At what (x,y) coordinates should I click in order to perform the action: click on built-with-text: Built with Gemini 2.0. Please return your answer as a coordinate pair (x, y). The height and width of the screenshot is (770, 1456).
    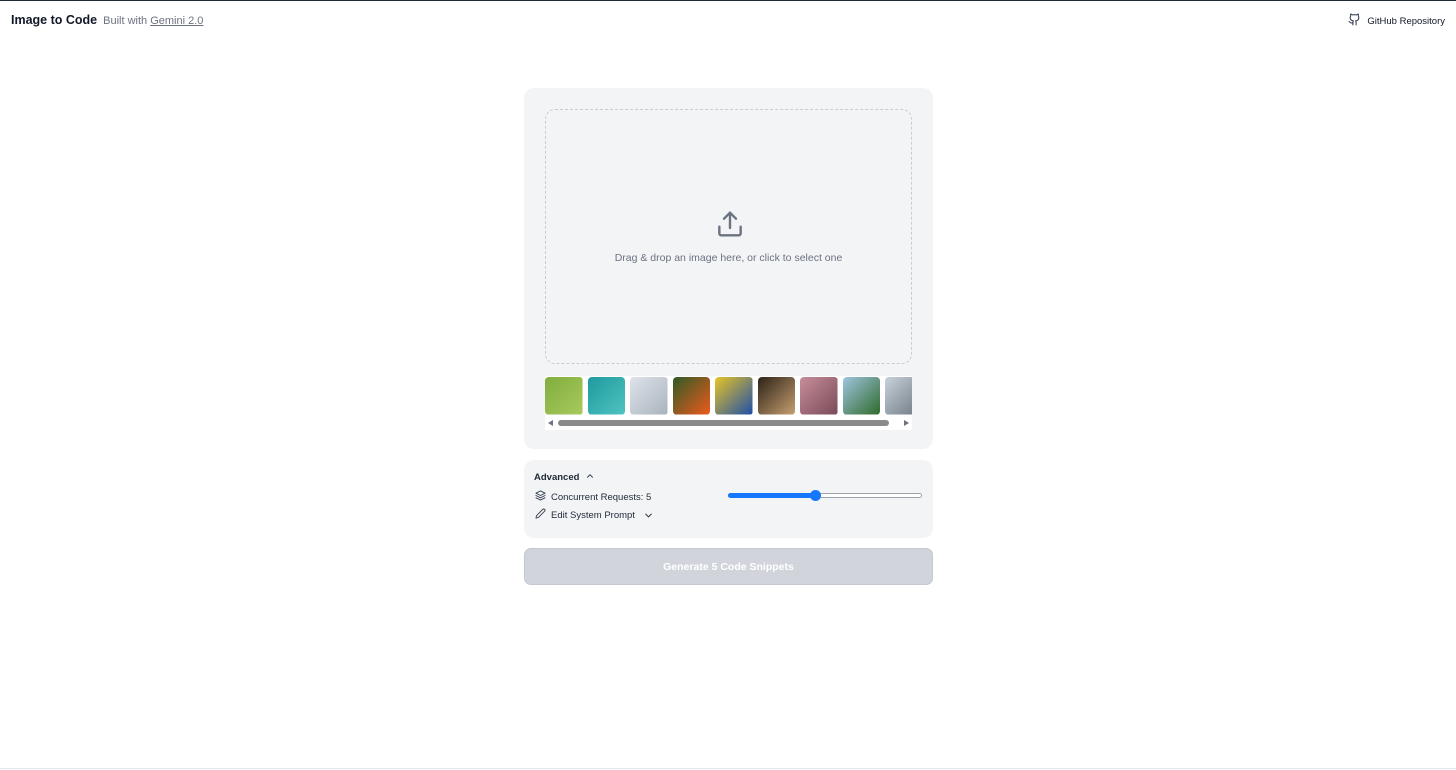
    Looking at the image, I should click on (153, 21).